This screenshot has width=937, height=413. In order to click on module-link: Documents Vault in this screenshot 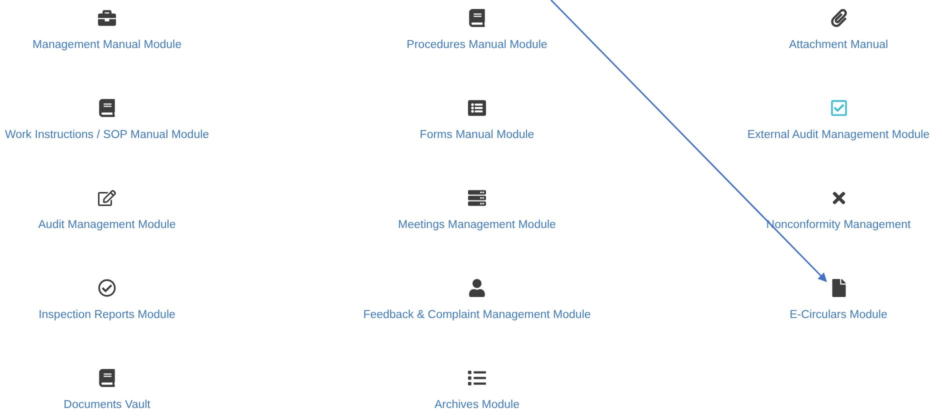, I will do `click(107, 405)`.